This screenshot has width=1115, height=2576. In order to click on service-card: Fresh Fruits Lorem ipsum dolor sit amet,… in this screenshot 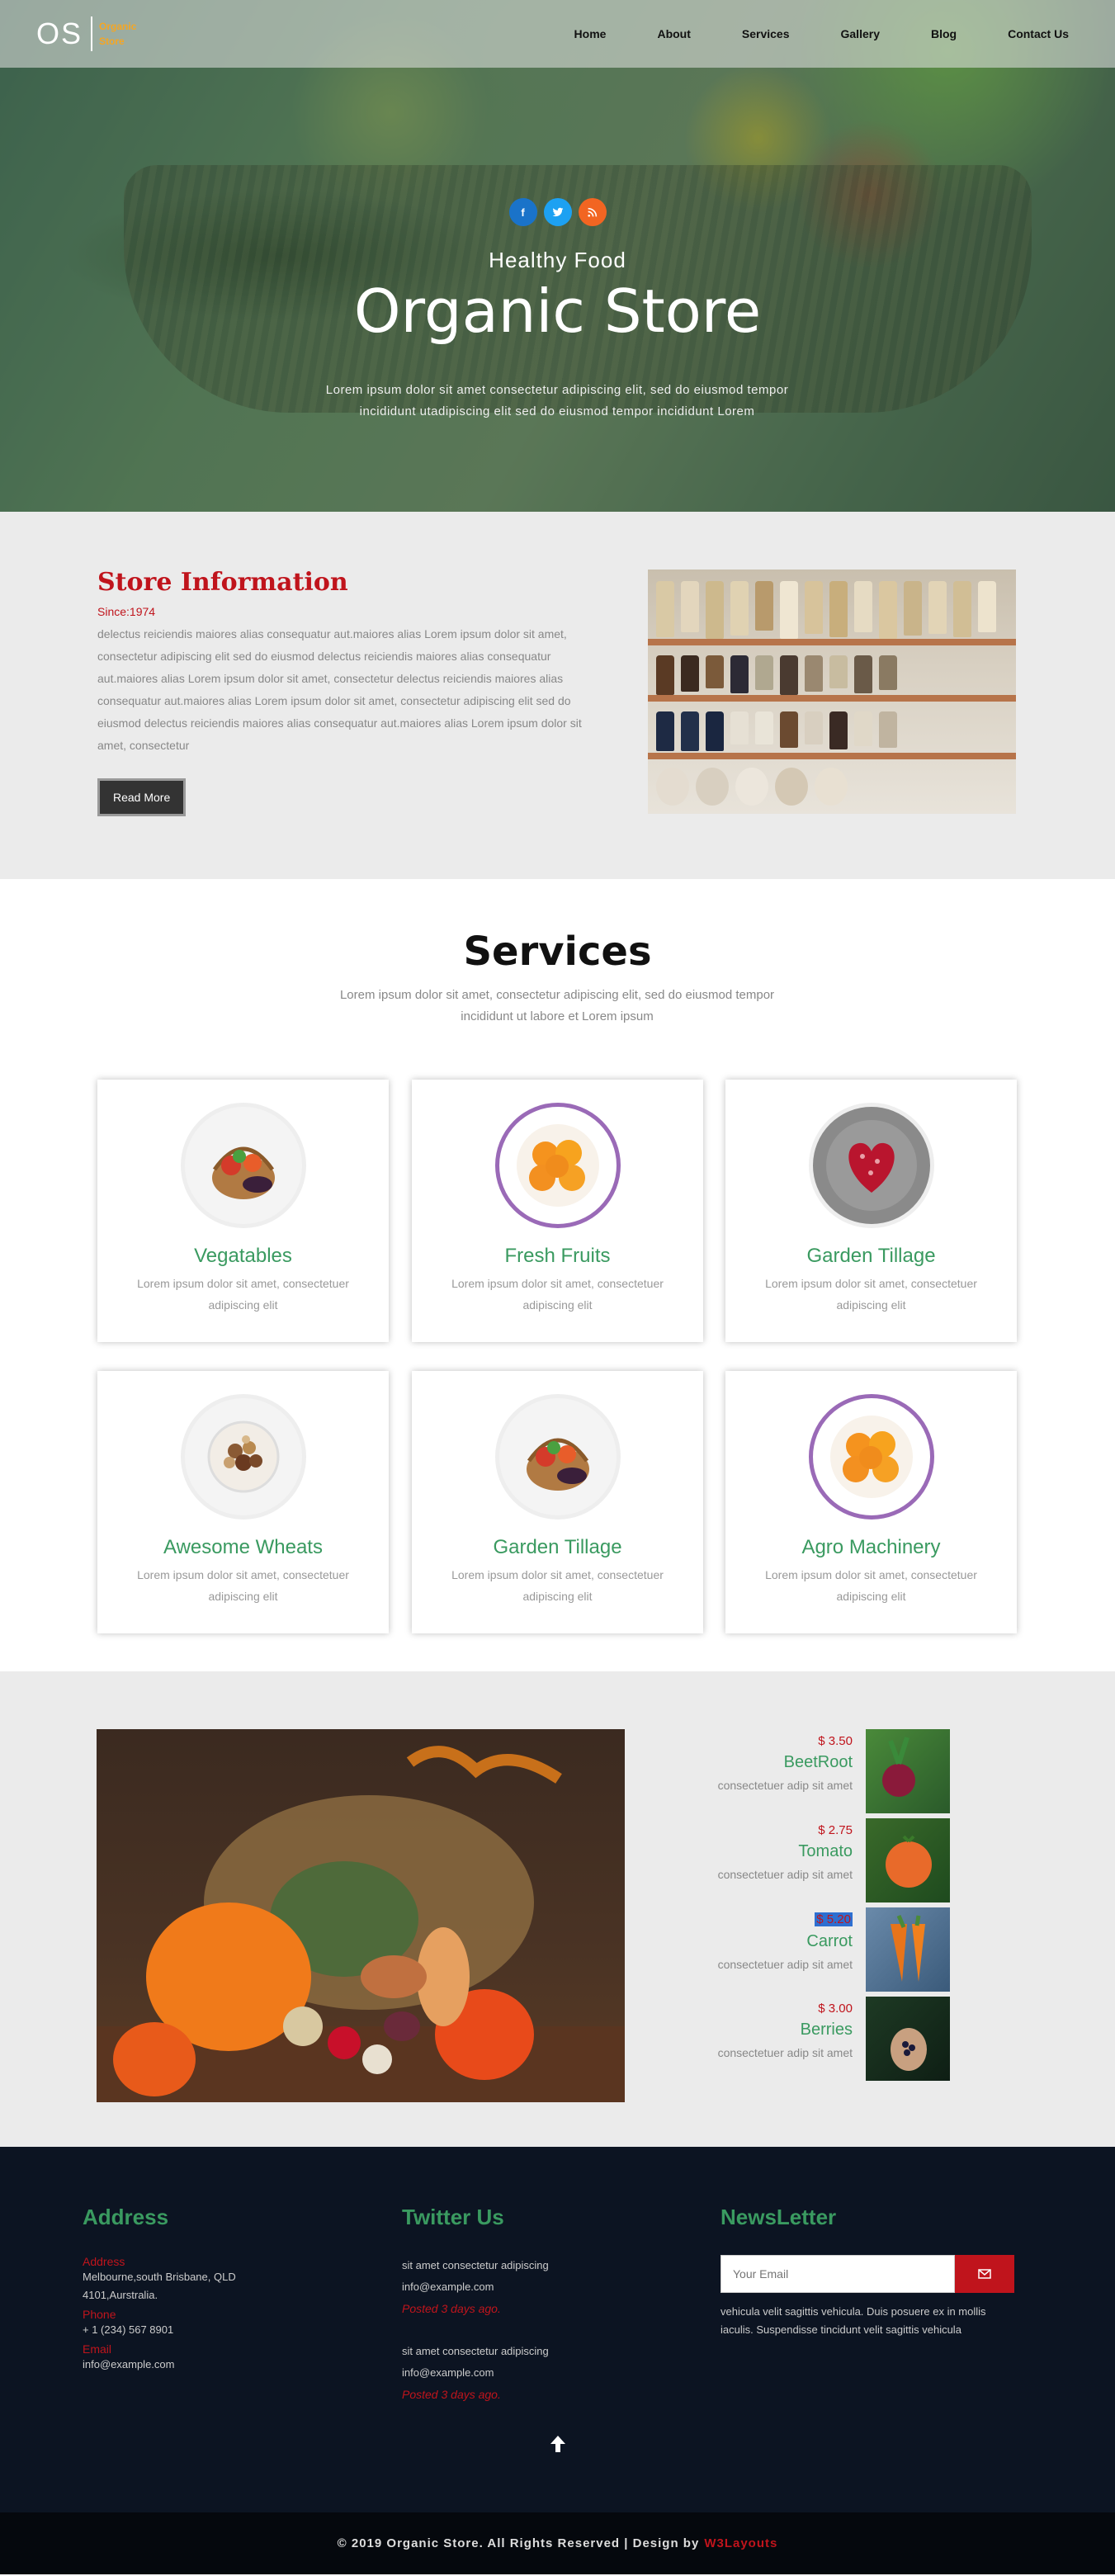, I will do `click(557, 1211)`.